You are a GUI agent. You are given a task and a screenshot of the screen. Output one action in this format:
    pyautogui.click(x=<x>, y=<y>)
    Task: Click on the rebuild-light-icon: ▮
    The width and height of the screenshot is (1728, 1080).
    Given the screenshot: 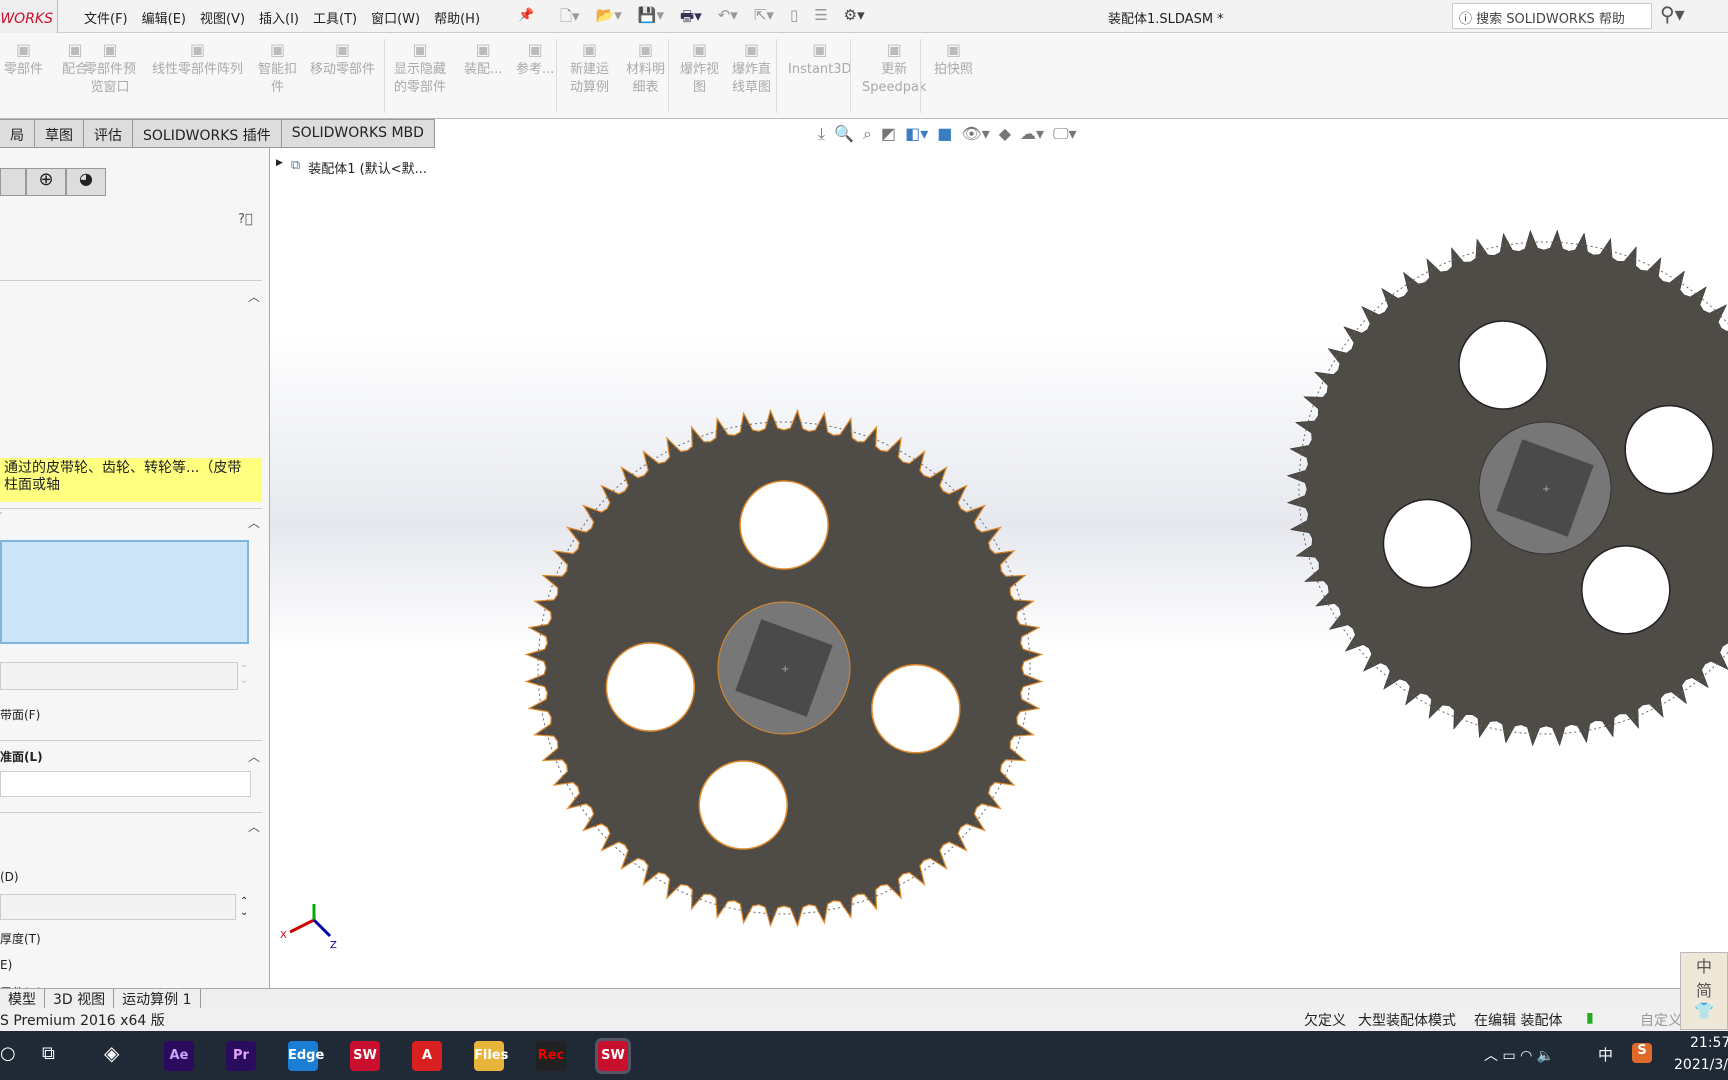 What is the action you would take?
    pyautogui.click(x=1590, y=1018)
    